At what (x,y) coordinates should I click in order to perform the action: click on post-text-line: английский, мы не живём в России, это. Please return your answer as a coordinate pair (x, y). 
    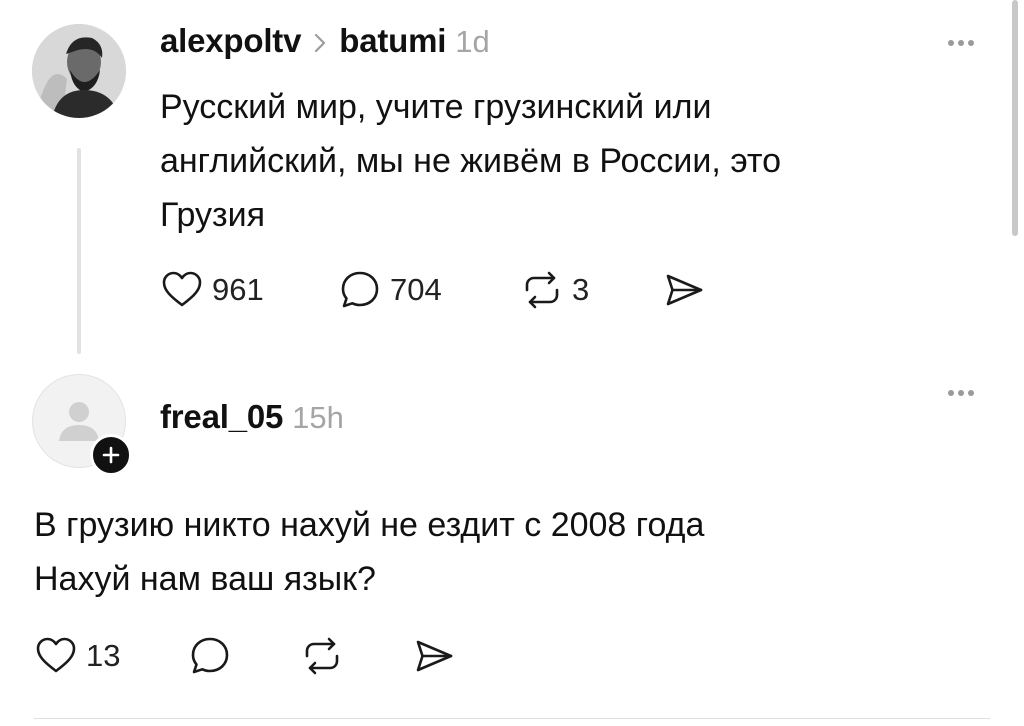
    Looking at the image, I should click on (471, 161).